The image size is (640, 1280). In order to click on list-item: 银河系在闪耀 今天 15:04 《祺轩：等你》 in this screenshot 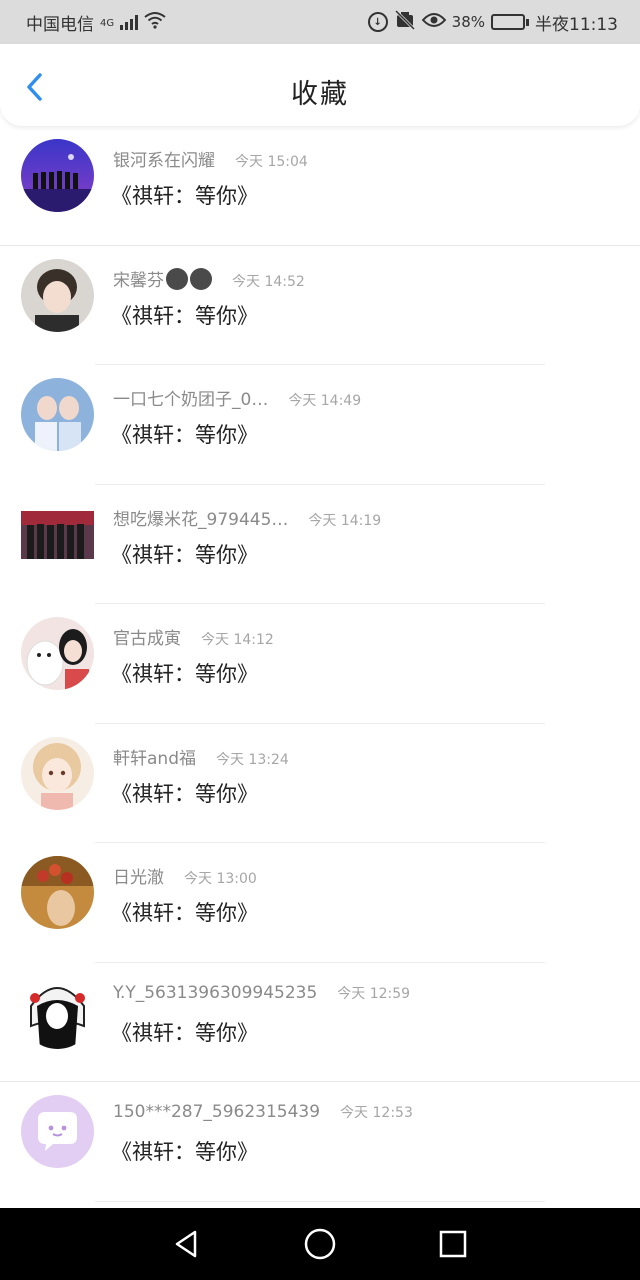, I will do `click(320, 186)`.